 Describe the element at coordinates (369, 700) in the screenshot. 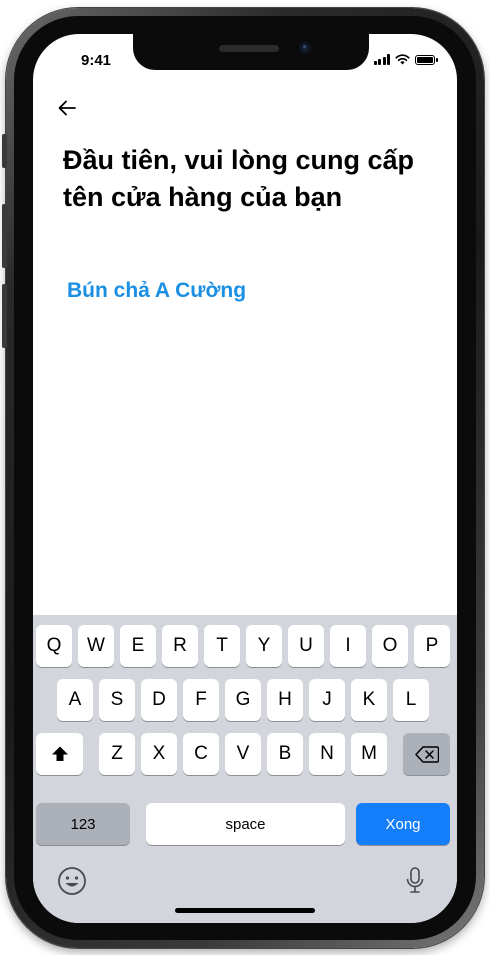

I see `key-k: K` at that location.